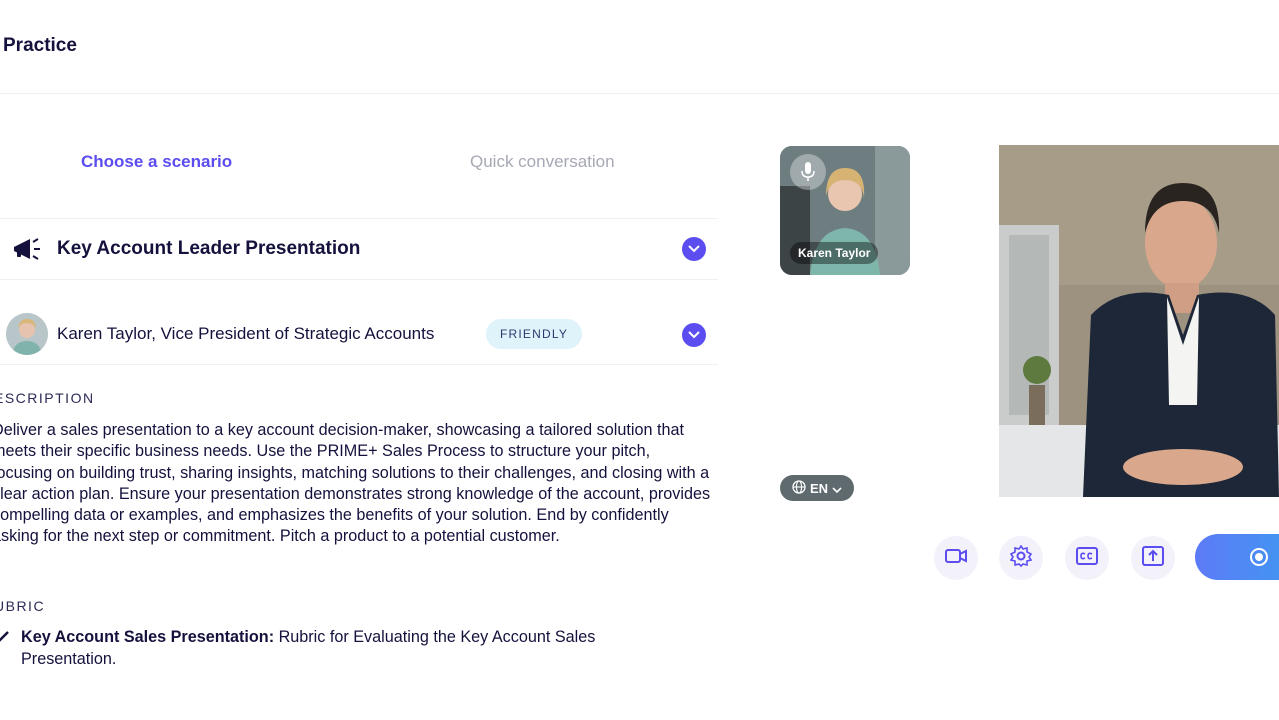 The height and width of the screenshot is (720, 1279). I want to click on camera-button, so click(956, 558).